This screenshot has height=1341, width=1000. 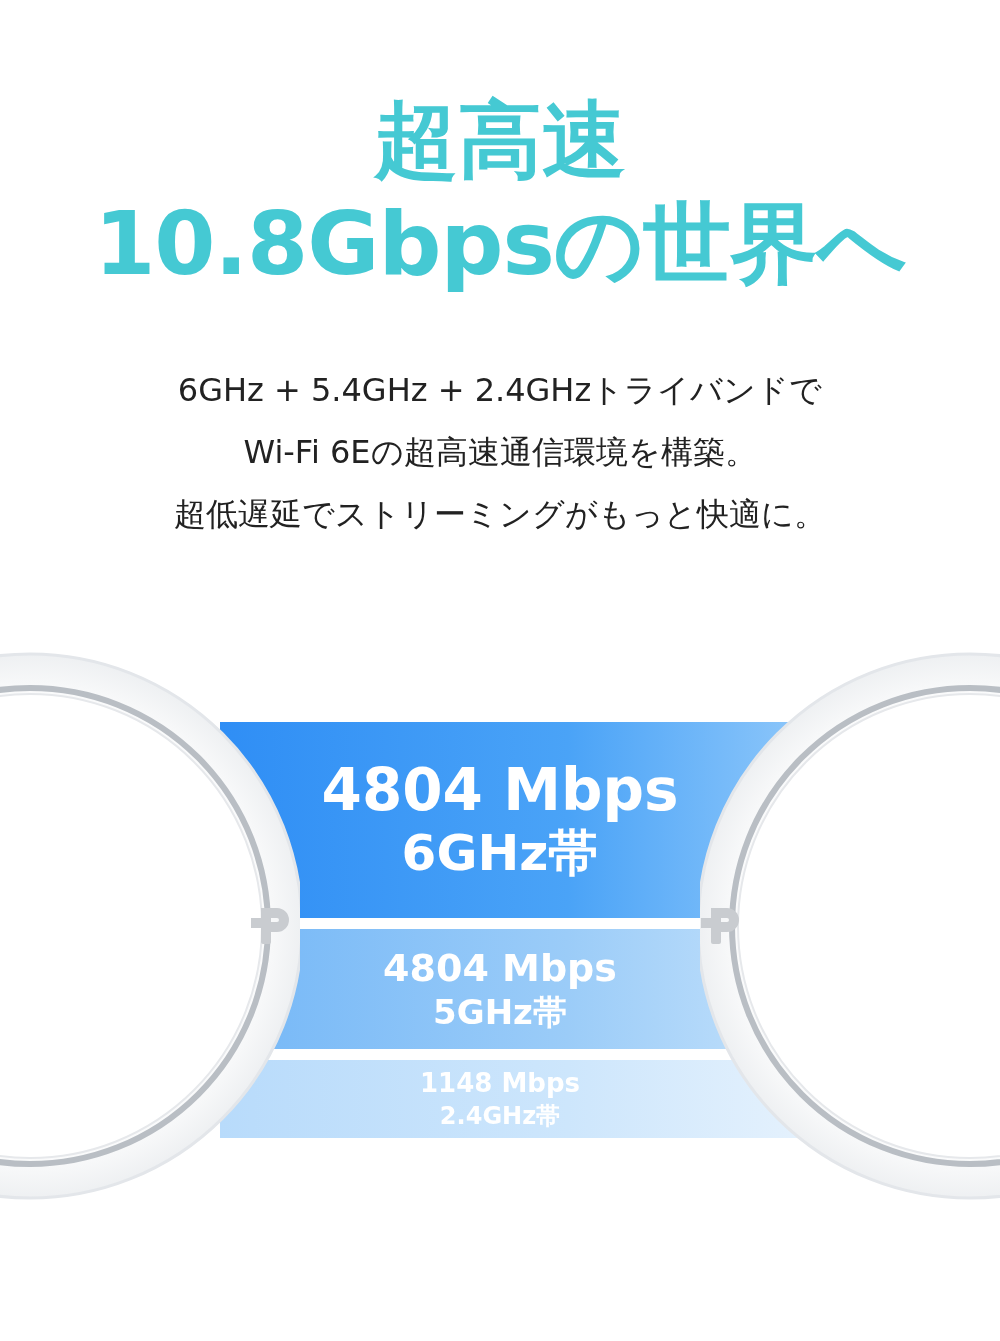 I want to click on description-line: 6GHz + 5.4GHz + 2.4GHzトライバンドで, so click(x=500, y=390).